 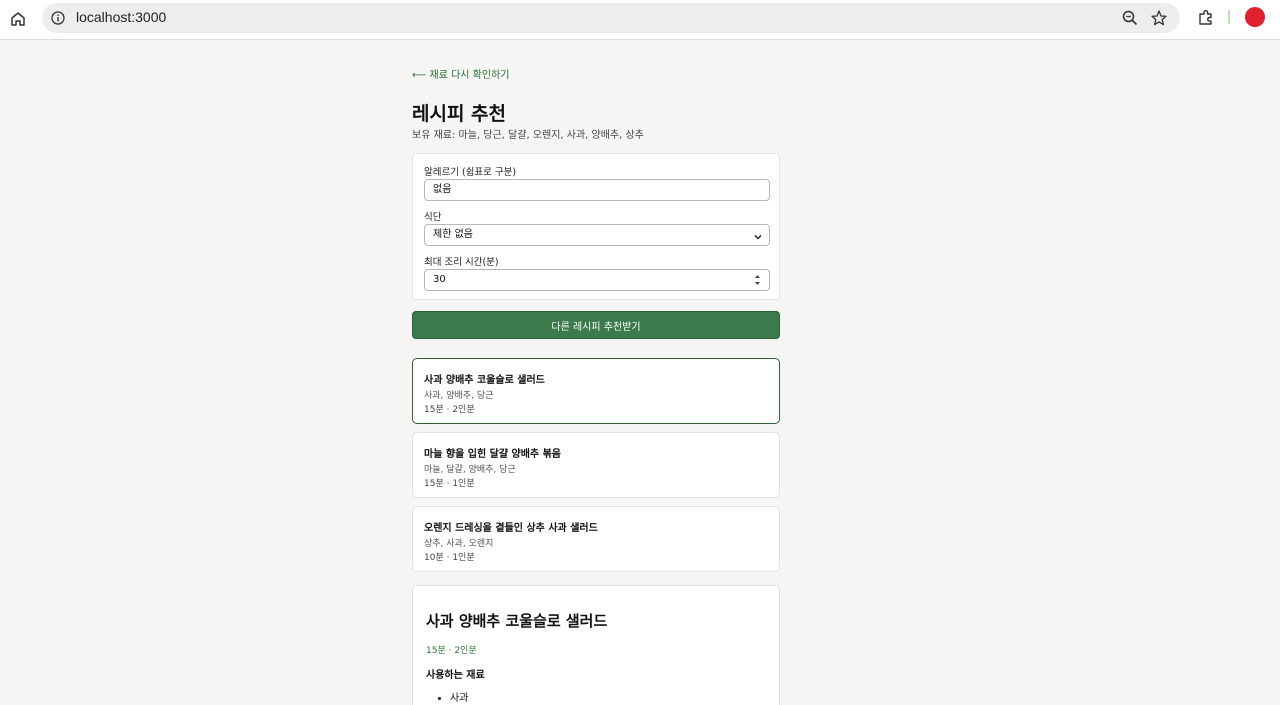 I want to click on allergy-value: 없음, so click(x=442, y=189).